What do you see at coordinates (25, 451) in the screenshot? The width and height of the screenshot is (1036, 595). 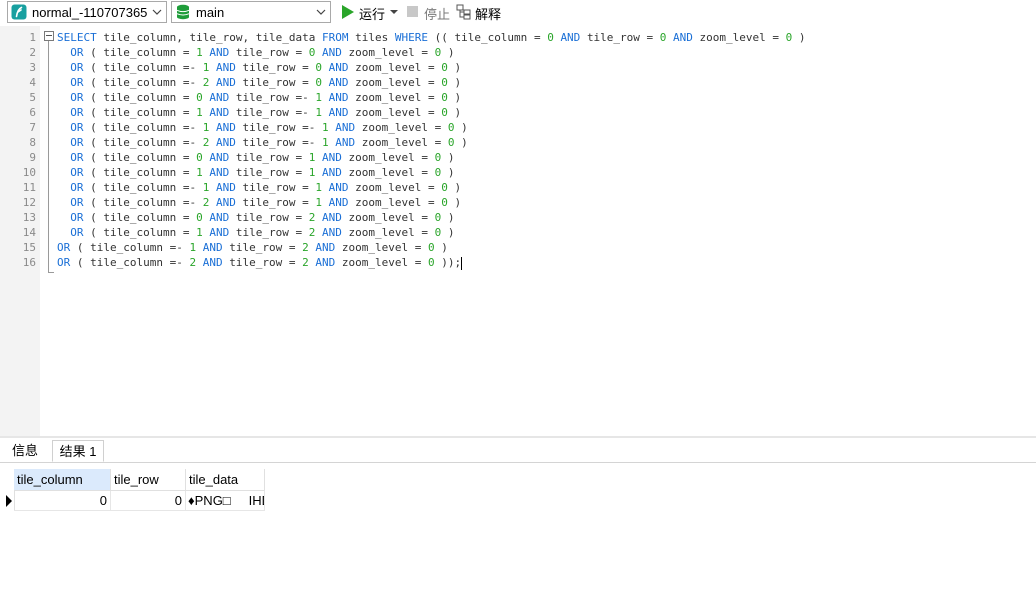 I see `tab-info: 信息` at bounding box center [25, 451].